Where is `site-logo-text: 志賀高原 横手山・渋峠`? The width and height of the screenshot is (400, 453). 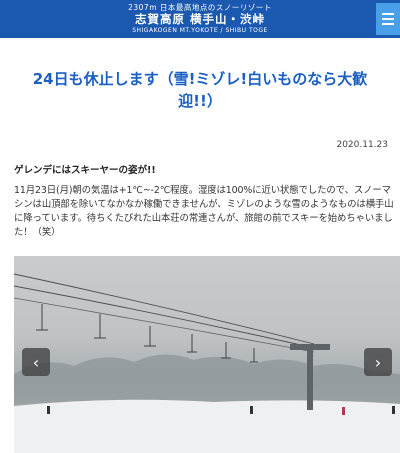
site-logo-text: 志賀高原 横手山・渋峠 is located at coordinates (200, 19).